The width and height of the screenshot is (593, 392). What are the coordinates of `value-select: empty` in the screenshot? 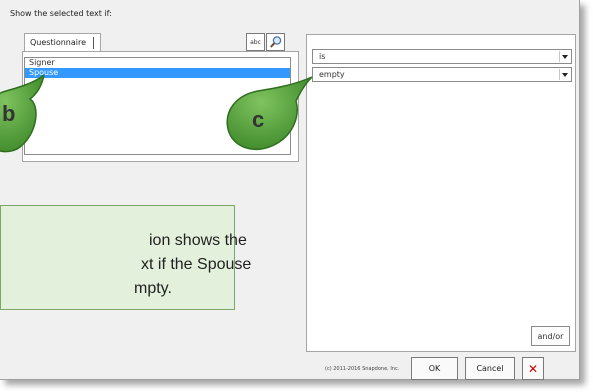 It's located at (442, 74).